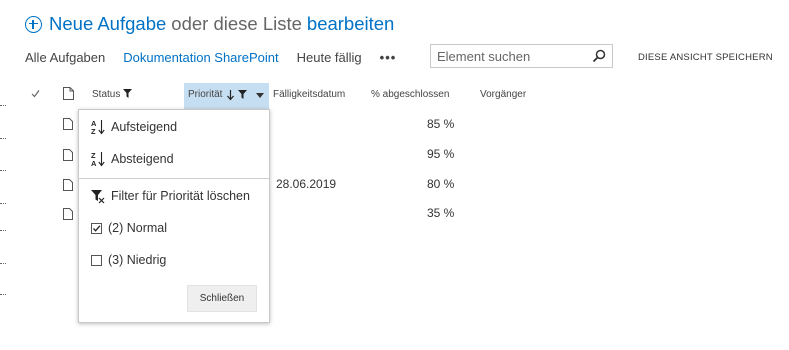 The width and height of the screenshot is (789, 350). What do you see at coordinates (350, 24) in the screenshot?
I see `edit-list-link: bearbeiten` at bounding box center [350, 24].